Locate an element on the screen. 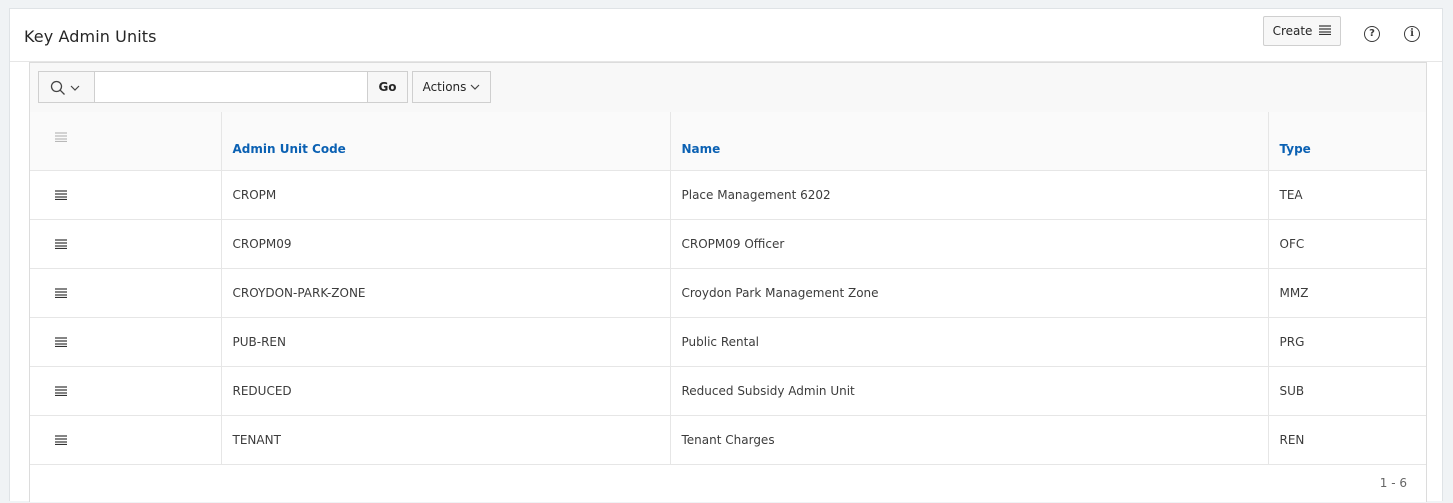  page-title: Key Admin Units is located at coordinates (90, 36).